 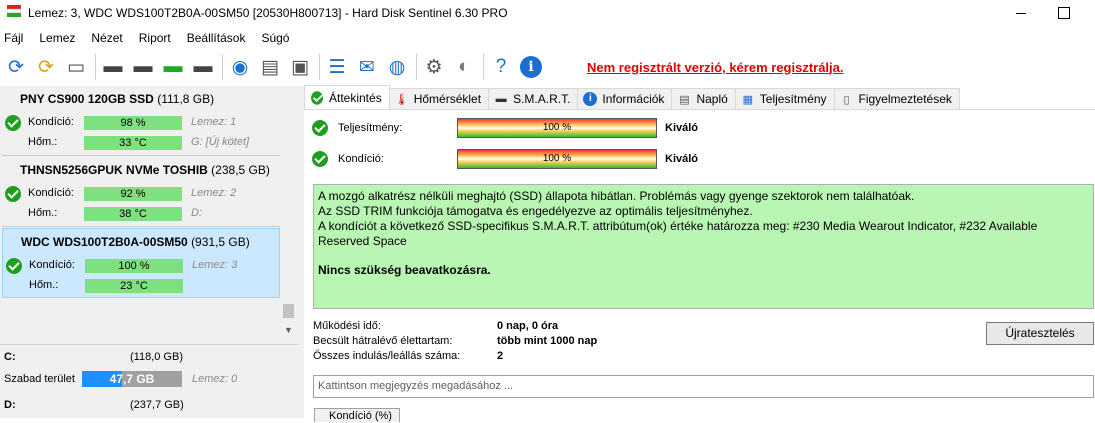 What do you see at coordinates (682, 159) in the screenshot?
I see `condition-rating: Kiváló` at bounding box center [682, 159].